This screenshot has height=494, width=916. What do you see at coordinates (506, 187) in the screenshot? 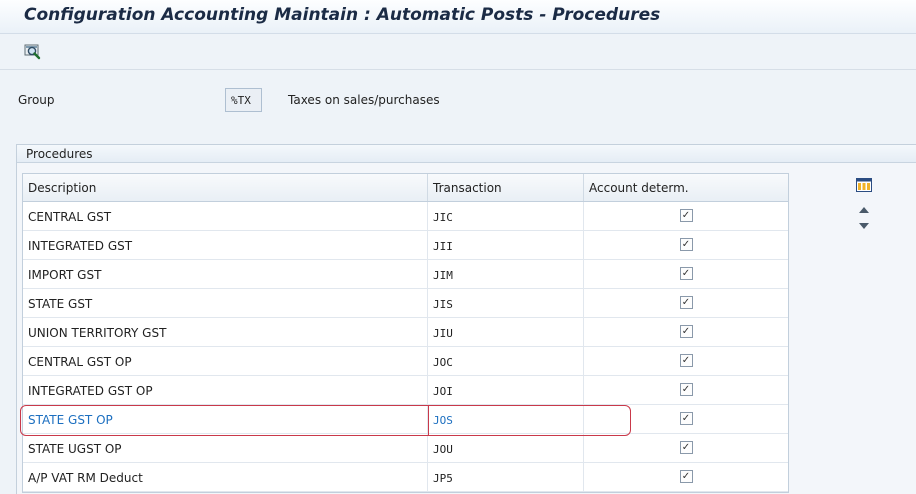
I see `column-header-transaction: Transaction` at bounding box center [506, 187].